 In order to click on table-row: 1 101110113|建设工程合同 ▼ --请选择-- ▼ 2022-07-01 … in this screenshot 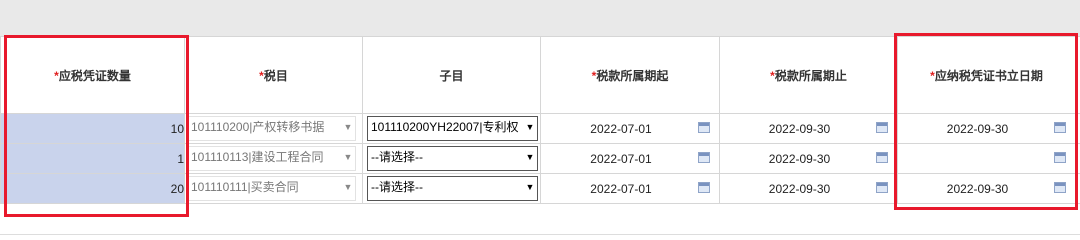, I will do `click(540, 158)`.